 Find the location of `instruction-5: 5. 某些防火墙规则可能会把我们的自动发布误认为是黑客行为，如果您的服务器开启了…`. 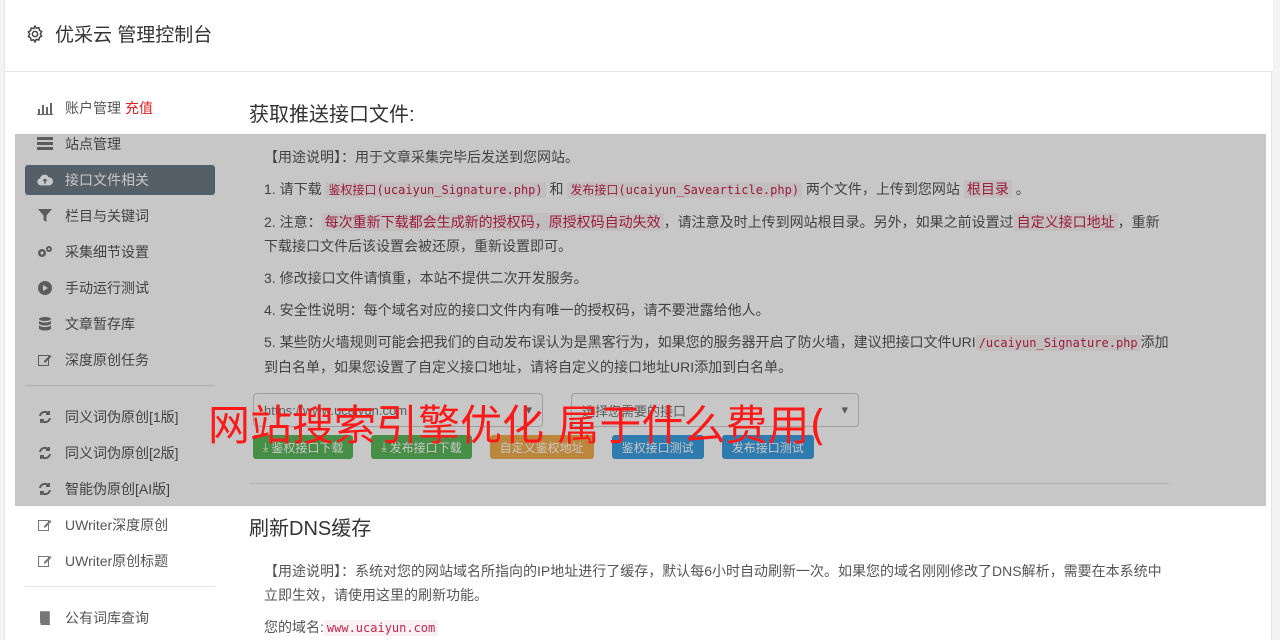

instruction-5: 5. 某些防火墙规则可能会把我们的自动发布误认为是黑客行为，如果您的服务器开启了… is located at coordinates (709, 354).